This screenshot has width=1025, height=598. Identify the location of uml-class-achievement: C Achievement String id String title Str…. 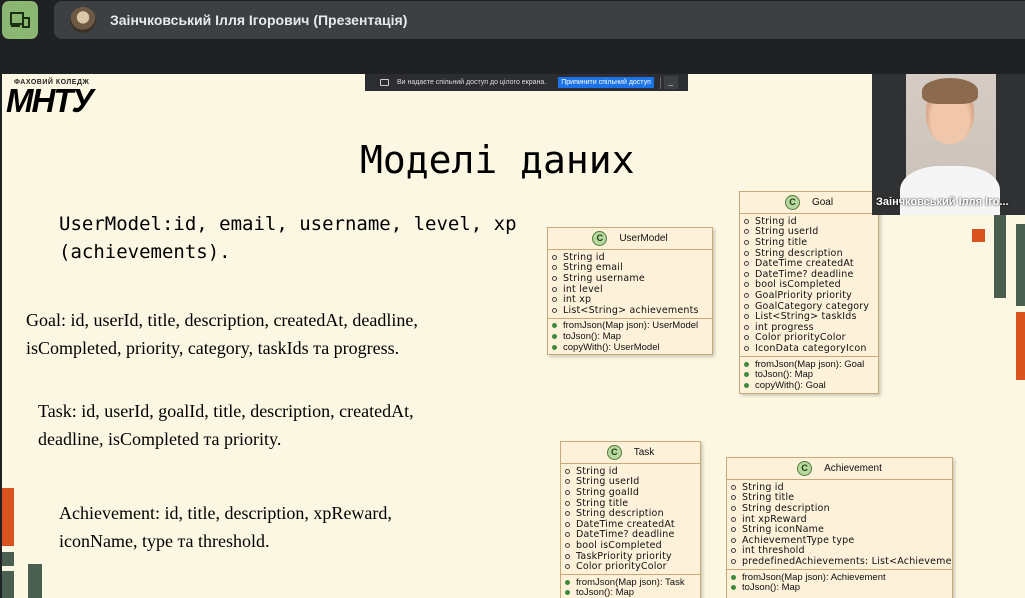
(839, 527).